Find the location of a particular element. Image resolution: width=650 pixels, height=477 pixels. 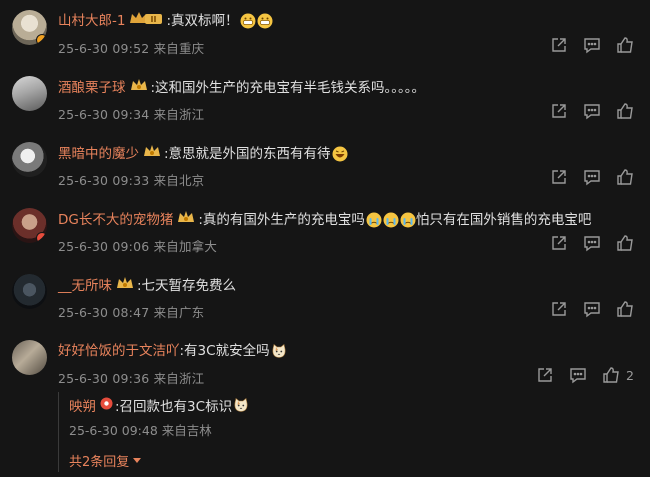

comment-actions: 2 is located at coordinates (585, 375).